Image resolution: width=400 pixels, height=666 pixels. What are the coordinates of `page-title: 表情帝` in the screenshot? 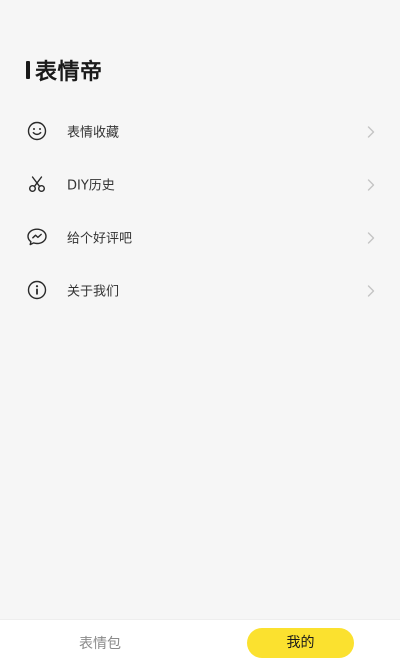 It's located at (64, 70).